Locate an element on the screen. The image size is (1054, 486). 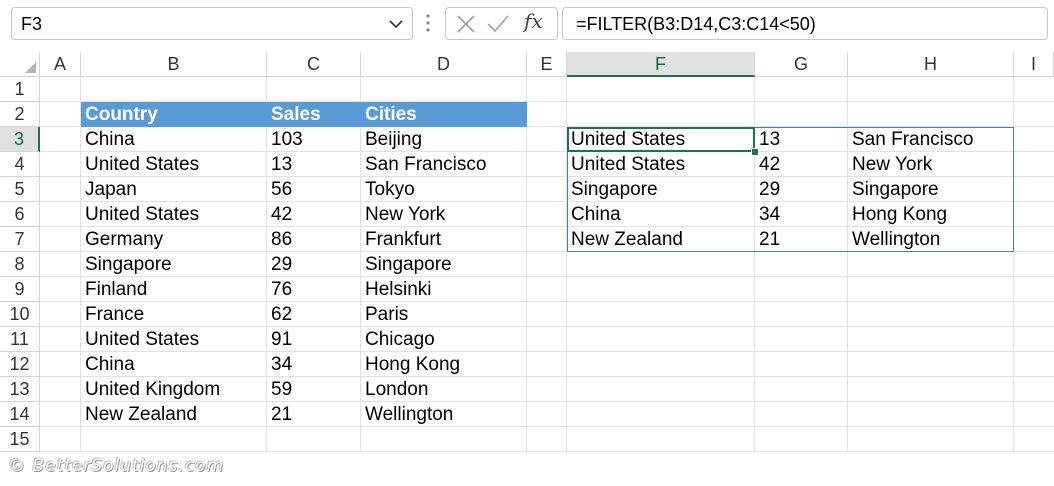
source-header-cell: Country is located at coordinates (174, 114).